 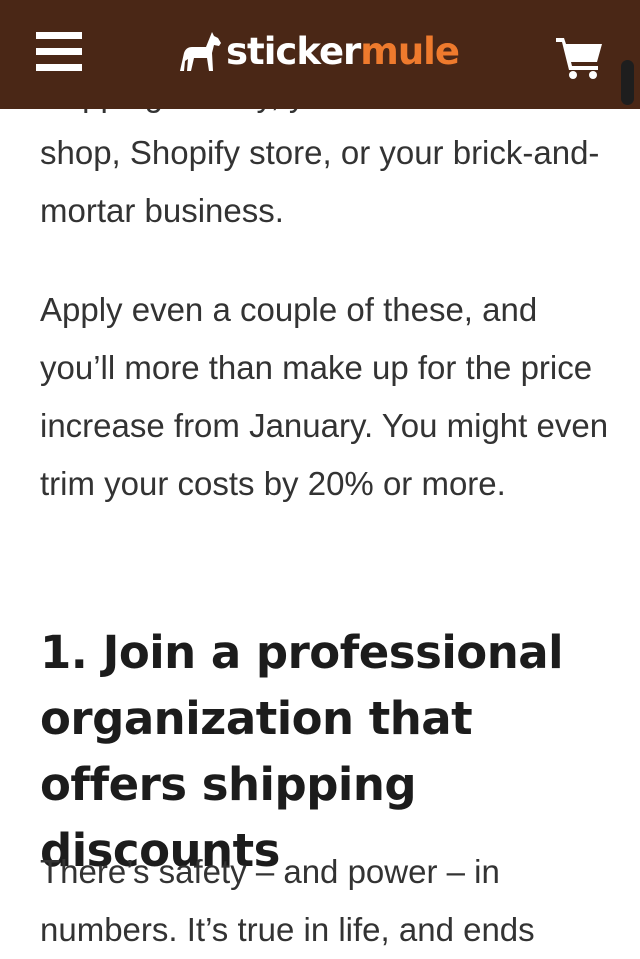 I want to click on scrollbar-thumb, so click(x=627, y=82).